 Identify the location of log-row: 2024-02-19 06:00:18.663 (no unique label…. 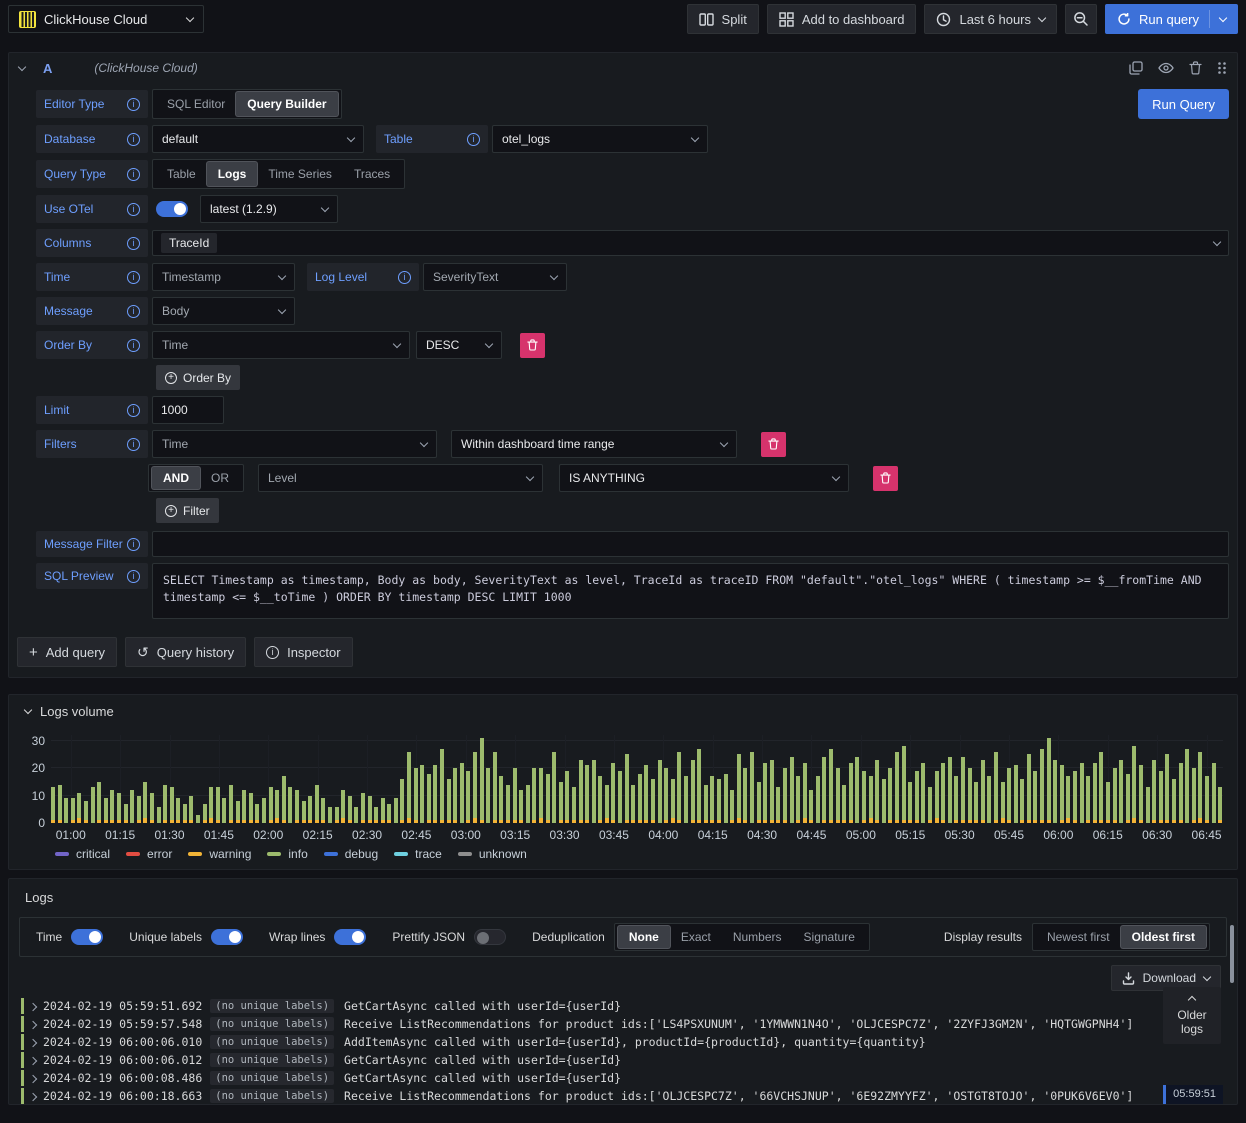
(624, 1095).